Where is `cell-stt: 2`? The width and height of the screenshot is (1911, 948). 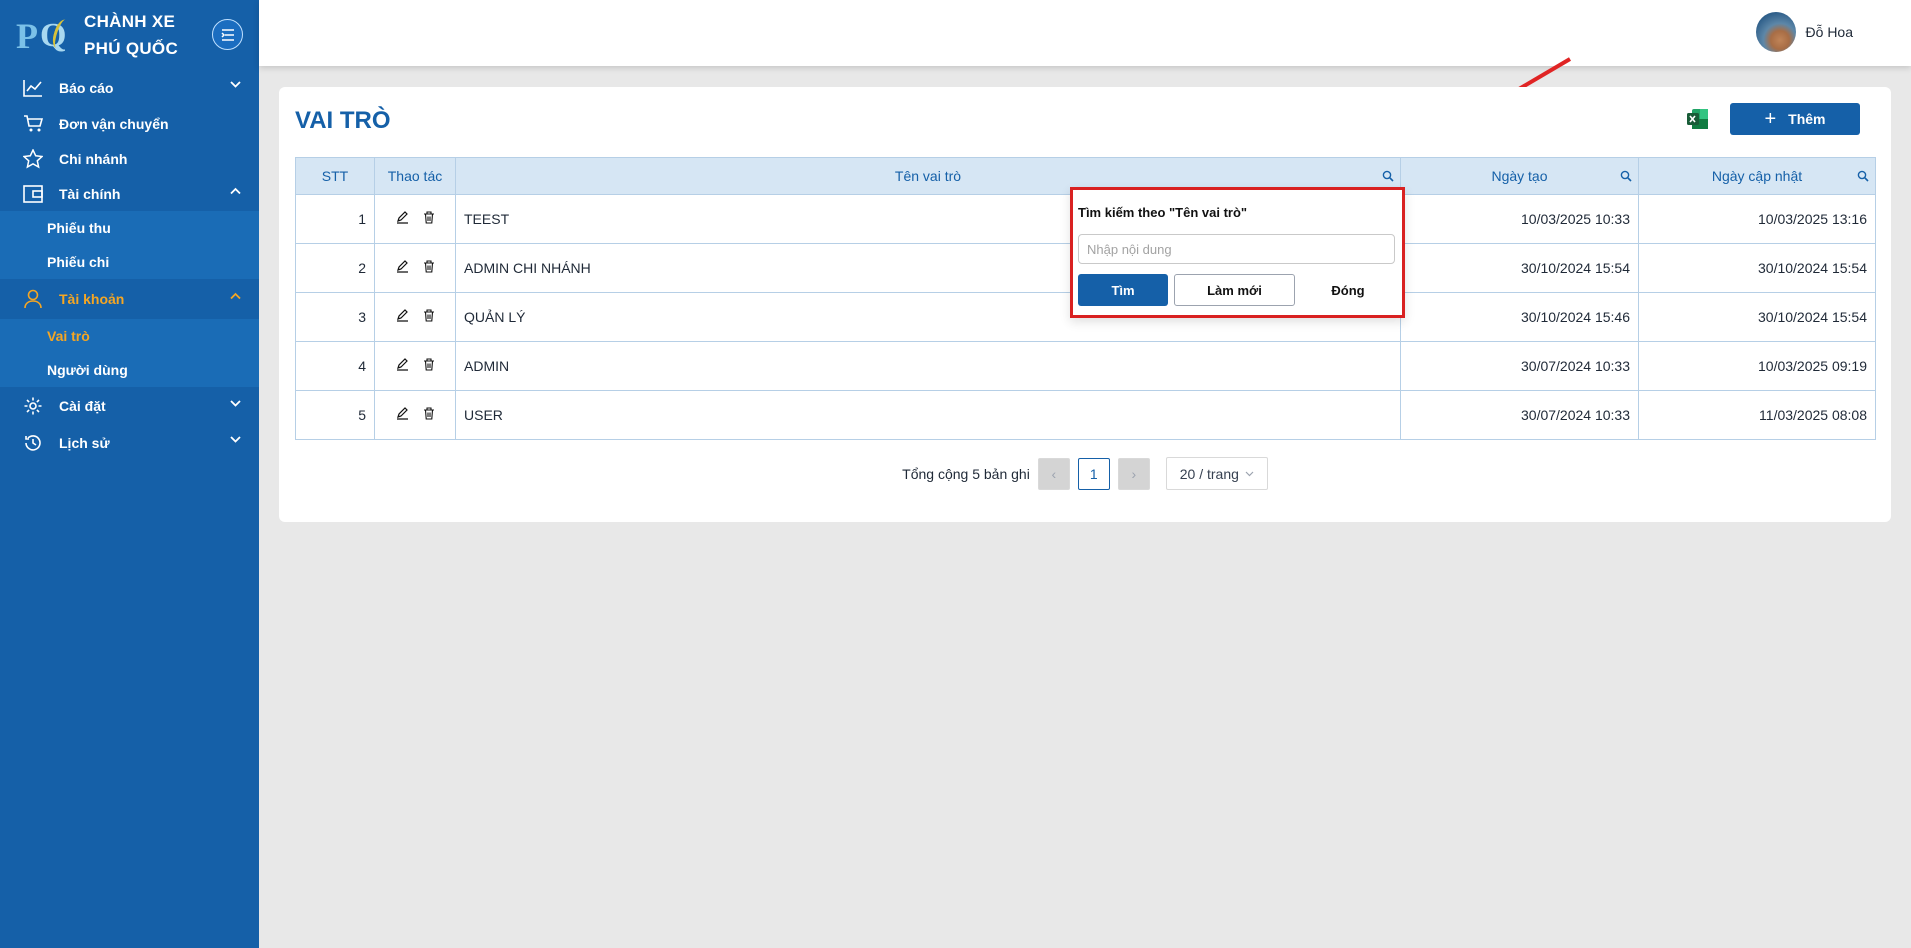 cell-stt: 2 is located at coordinates (335, 268).